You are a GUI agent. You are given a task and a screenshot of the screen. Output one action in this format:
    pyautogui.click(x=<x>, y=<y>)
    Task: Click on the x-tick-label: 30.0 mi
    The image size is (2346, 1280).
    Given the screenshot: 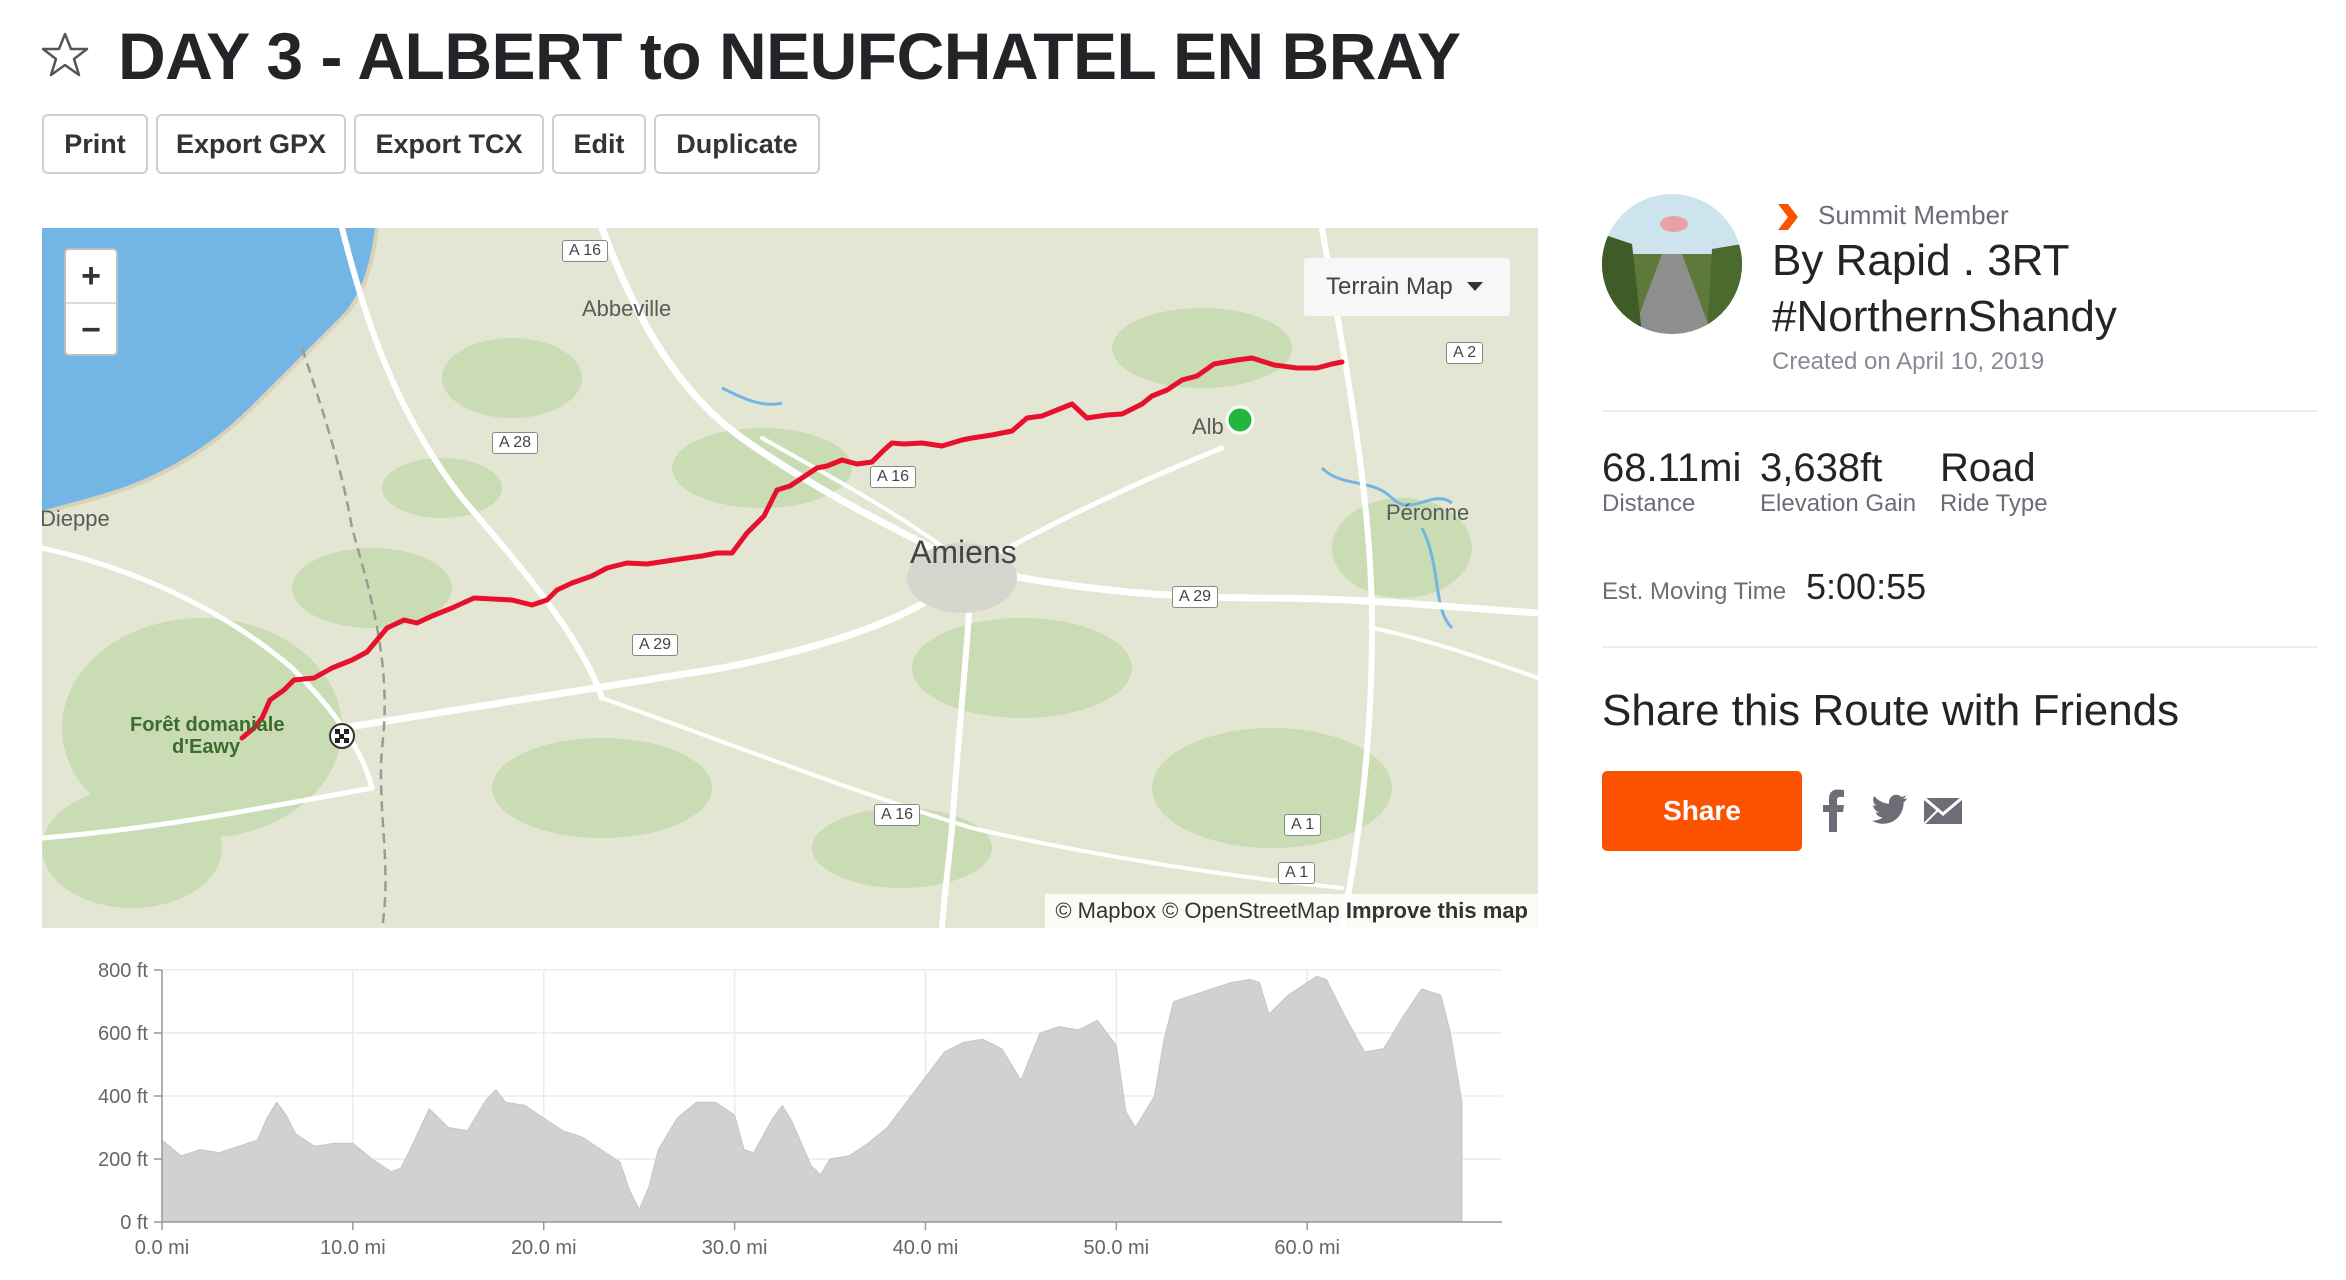 What is the action you would take?
    pyautogui.click(x=735, y=1246)
    